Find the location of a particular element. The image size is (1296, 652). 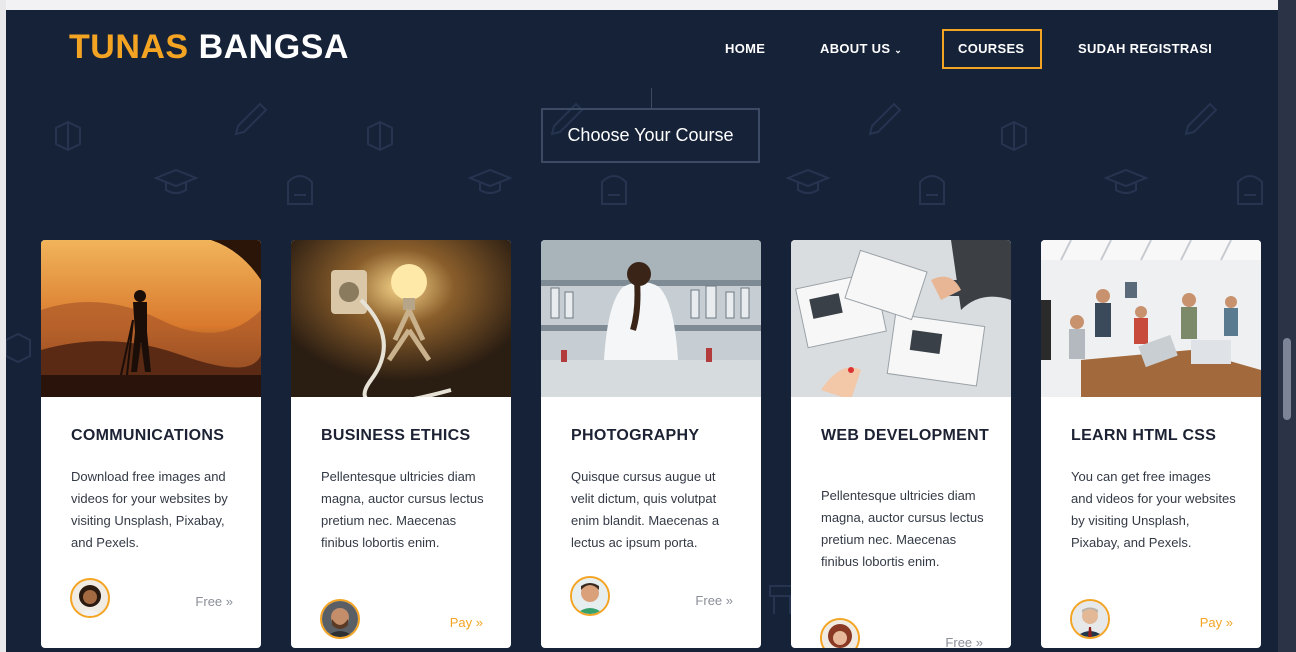

course-title: WEB DEVELOPMENT is located at coordinates (905, 435).